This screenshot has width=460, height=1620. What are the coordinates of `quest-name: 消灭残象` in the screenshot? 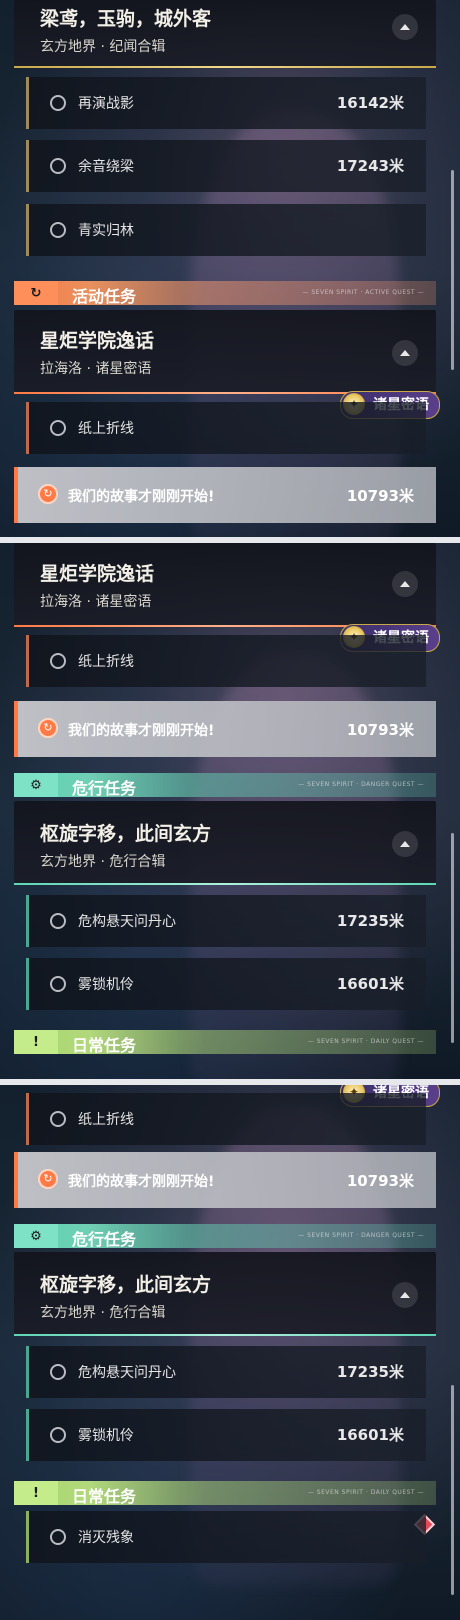 It's located at (106, 1538).